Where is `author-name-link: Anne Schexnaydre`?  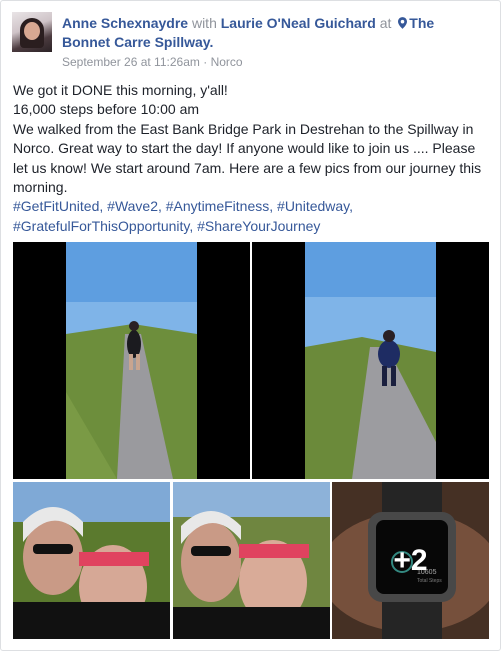 author-name-link: Anne Schexnaydre is located at coordinates (125, 23).